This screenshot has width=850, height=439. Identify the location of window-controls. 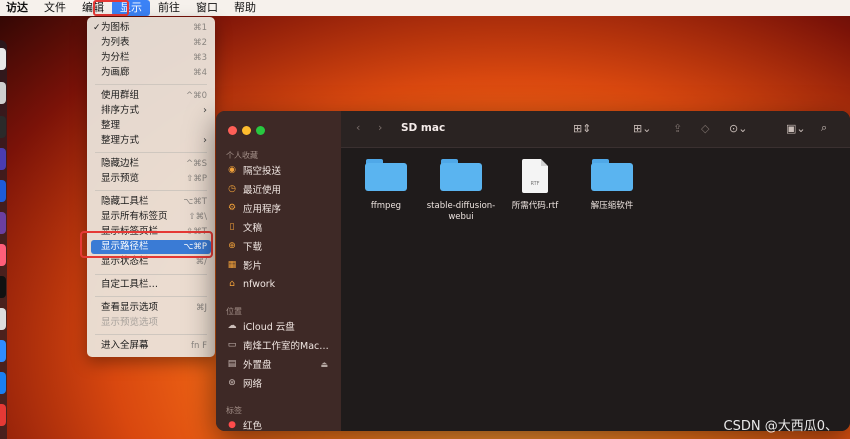
(246, 130).